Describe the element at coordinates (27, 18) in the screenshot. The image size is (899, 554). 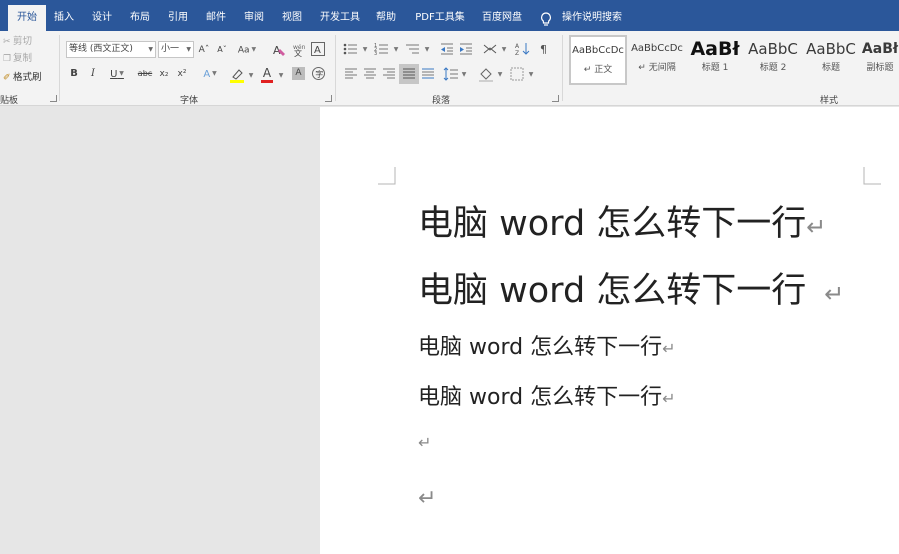
I see `tab-home: 开始` at that location.